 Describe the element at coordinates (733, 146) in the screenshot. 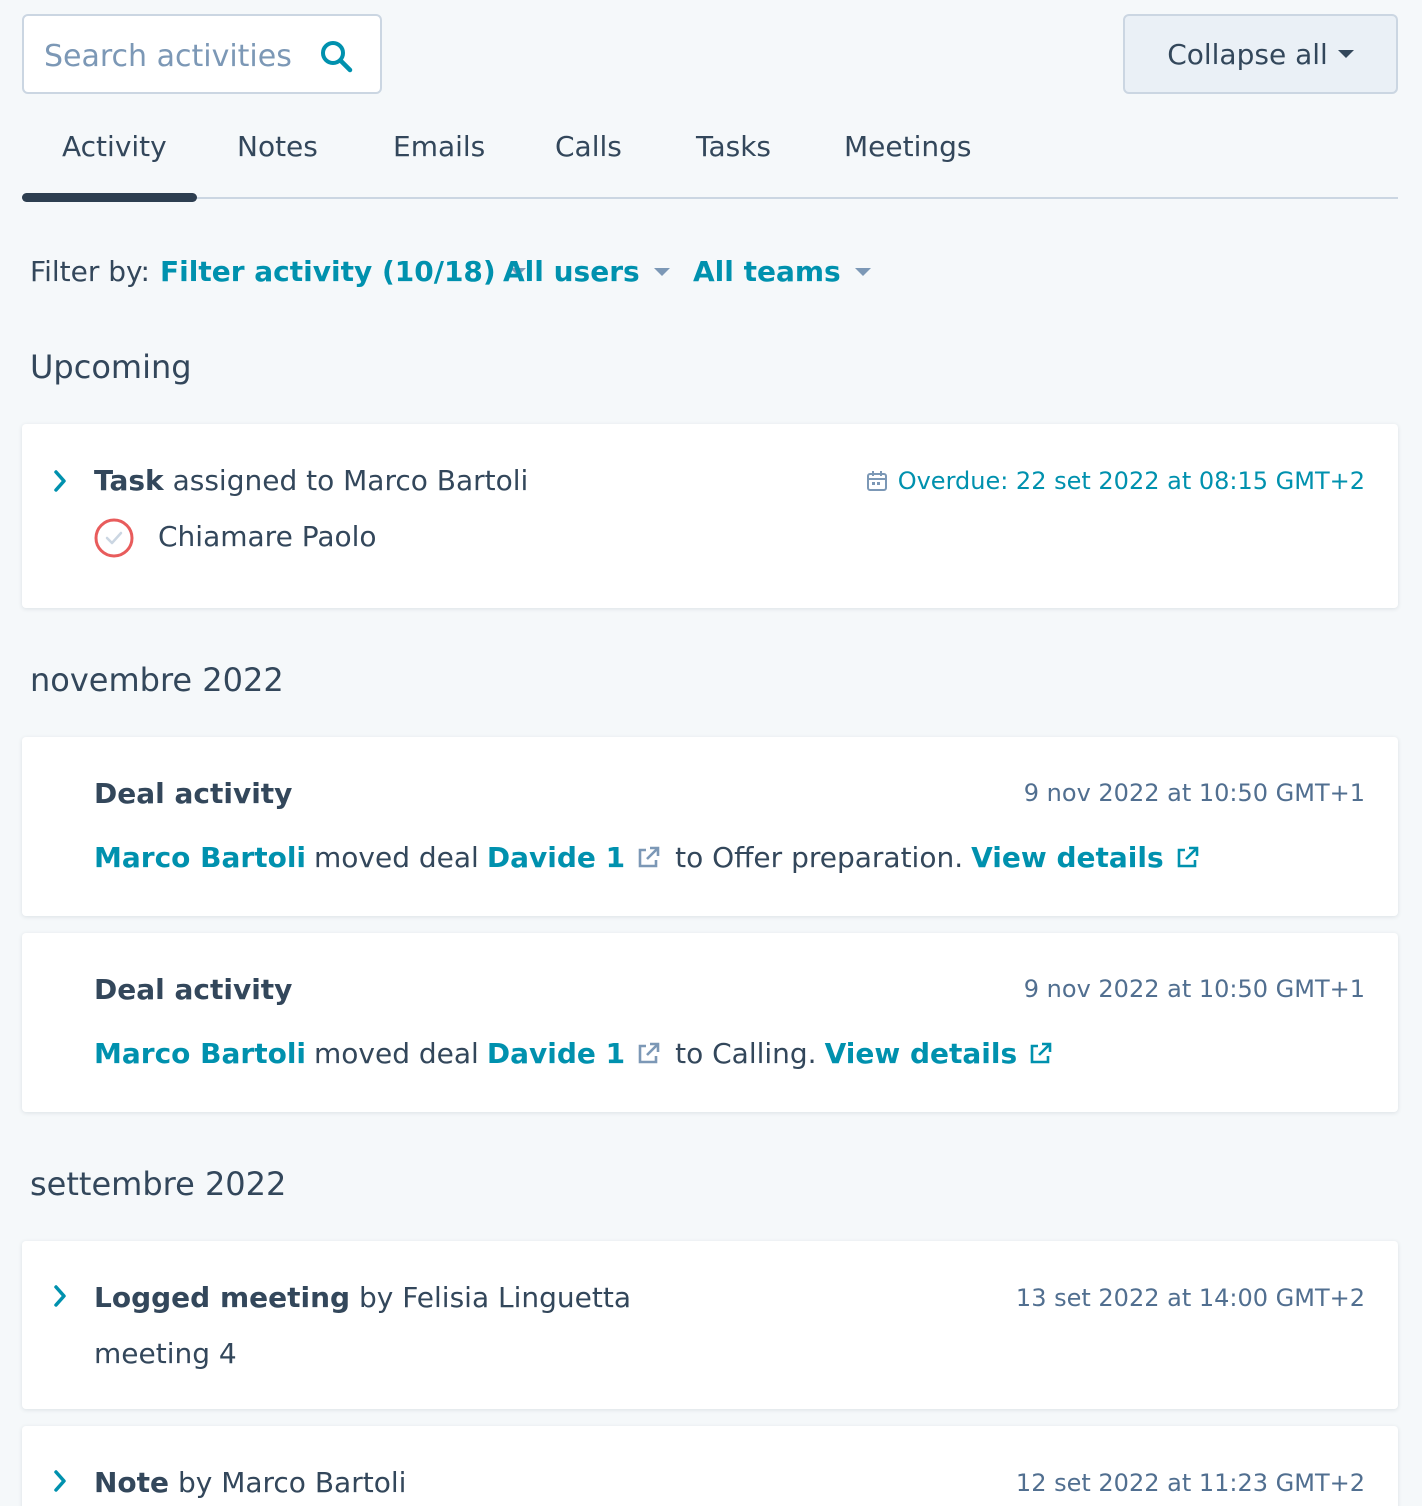

I see `tab-tasks: Tasks` at that location.